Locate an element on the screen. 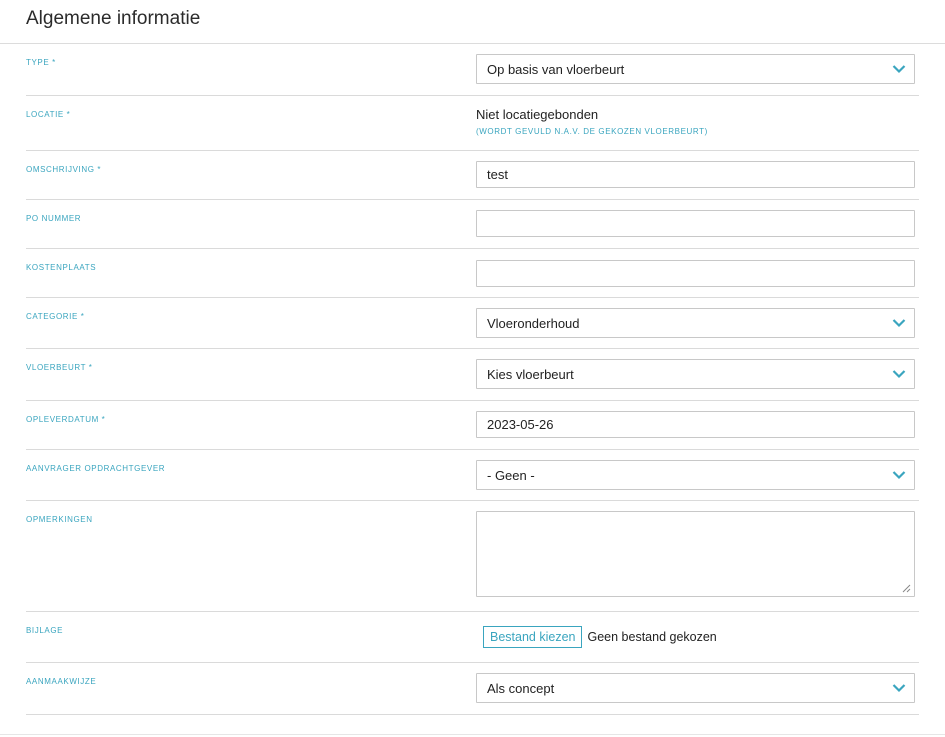  aanmaakwijze-label: AANMAAKWIJZE is located at coordinates (61, 681).